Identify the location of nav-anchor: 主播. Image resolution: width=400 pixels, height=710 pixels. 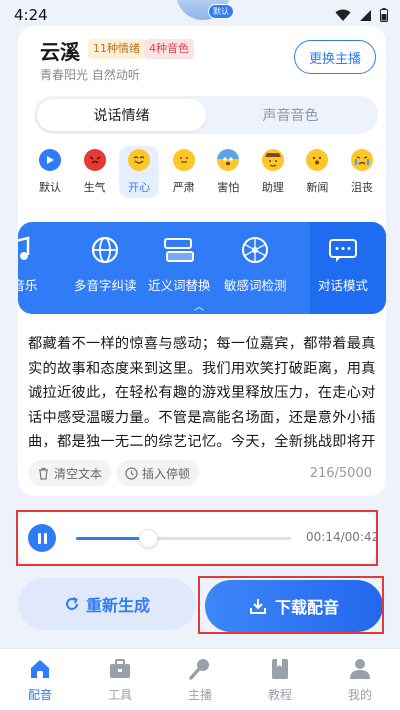
(200, 679).